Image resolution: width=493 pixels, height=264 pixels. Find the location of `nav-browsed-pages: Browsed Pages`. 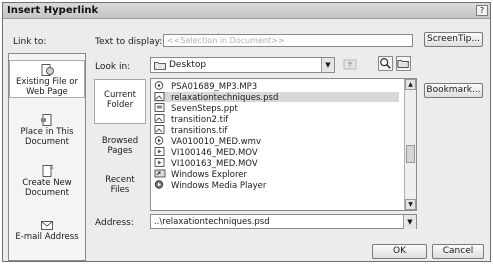

nav-browsed-pages: Browsed Pages is located at coordinates (120, 146).